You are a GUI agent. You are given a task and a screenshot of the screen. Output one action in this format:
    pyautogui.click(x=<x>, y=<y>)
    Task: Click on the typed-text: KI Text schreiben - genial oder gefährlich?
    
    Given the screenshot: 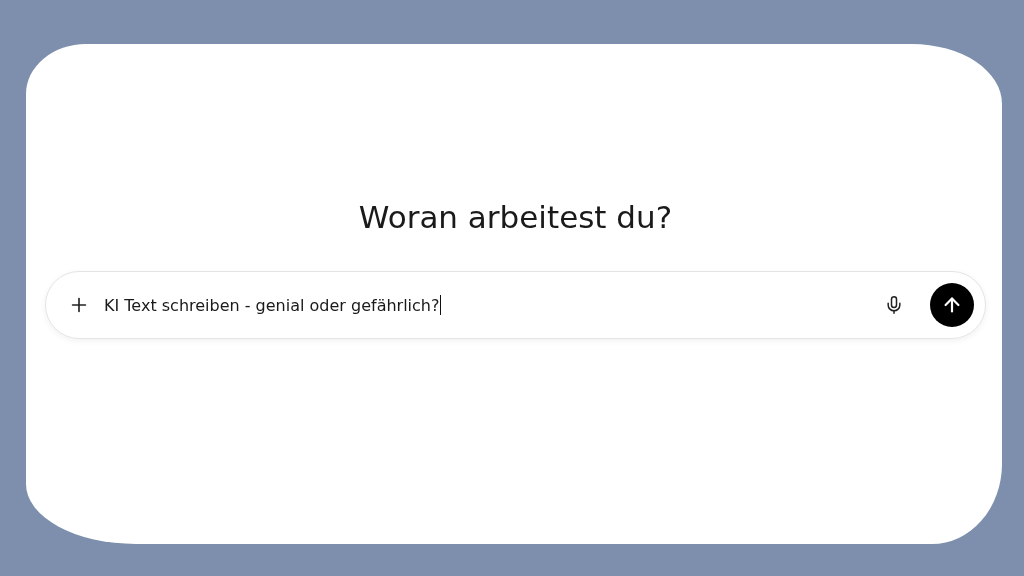 What is the action you would take?
    pyautogui.click(x=272, y=305)
    